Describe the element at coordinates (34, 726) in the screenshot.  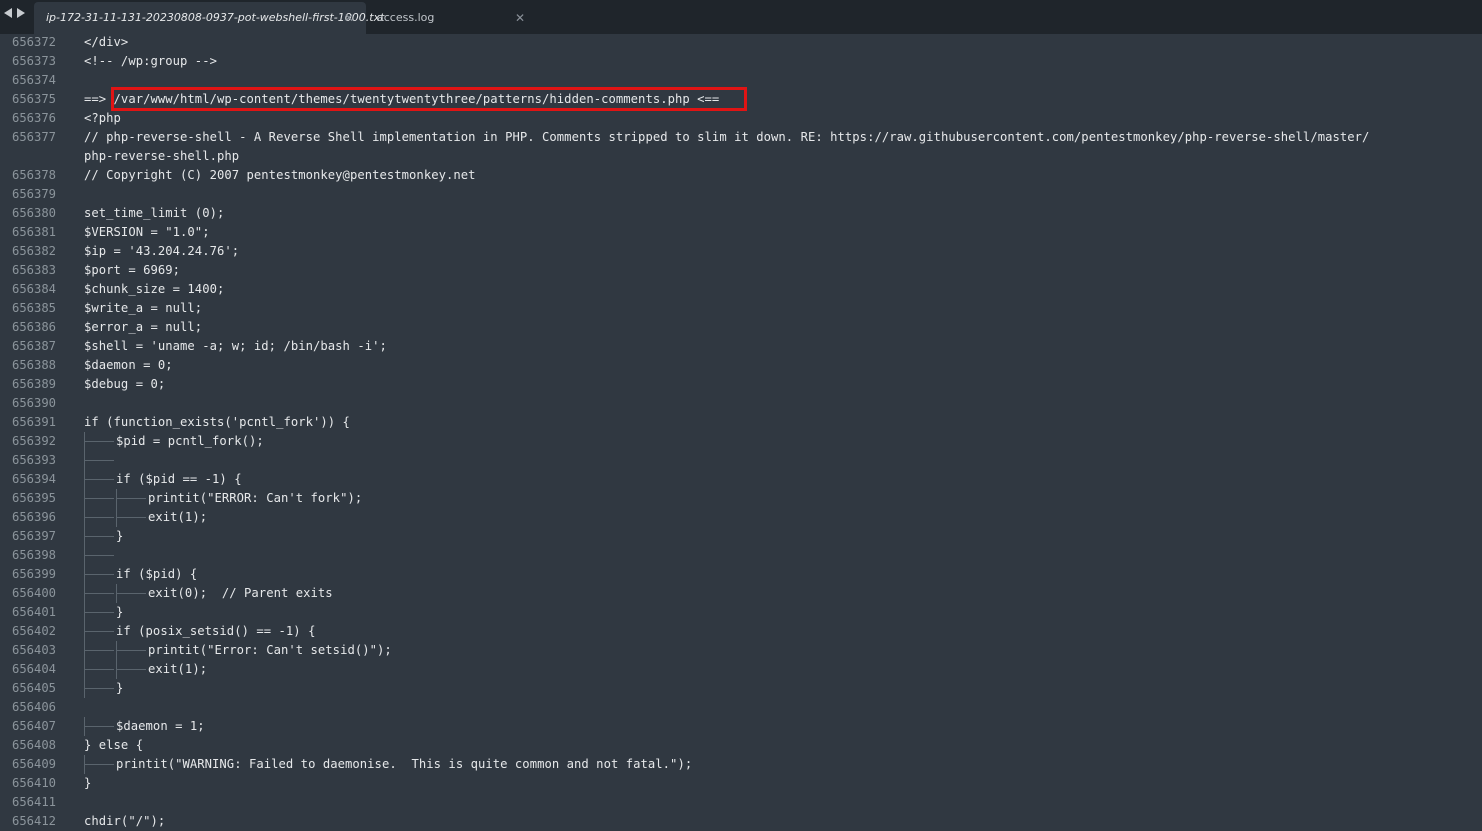
I see `line-number: 656407` at that location.